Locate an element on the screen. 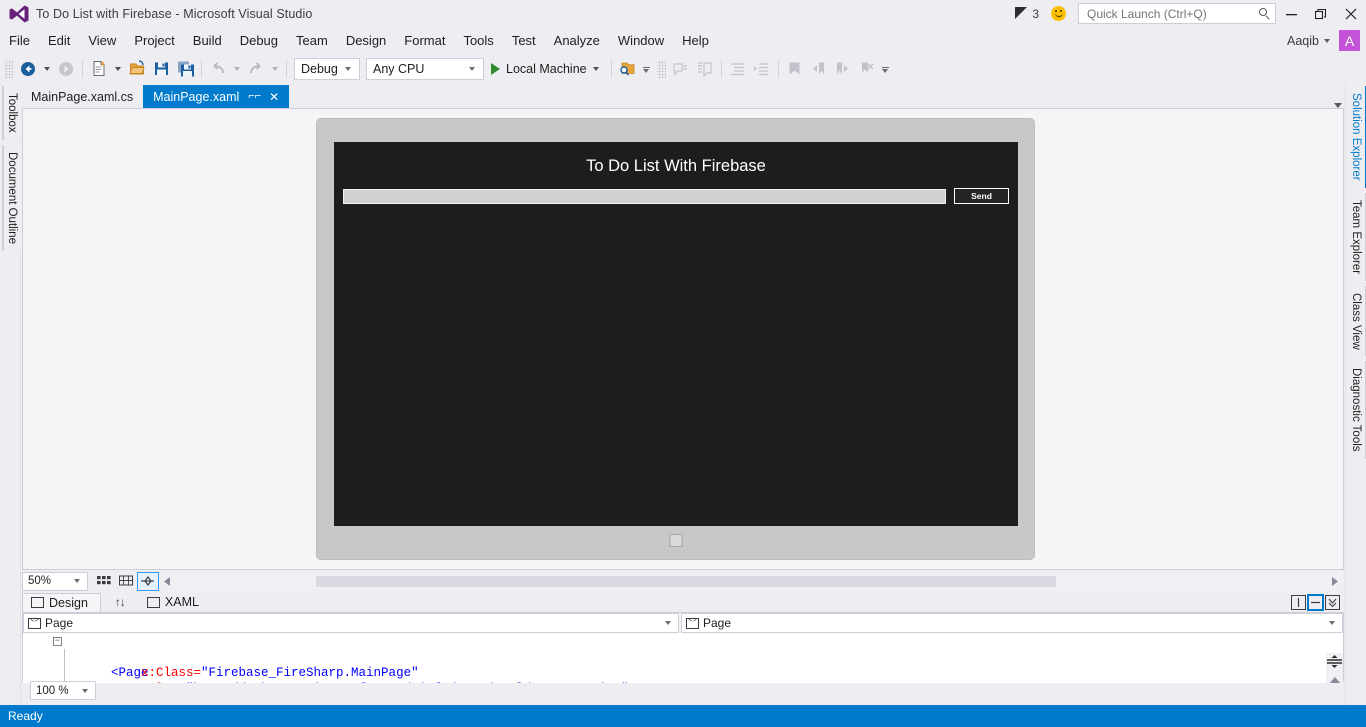 The image size is (1366, 727). close-button is located at coordinates (1351, 13).